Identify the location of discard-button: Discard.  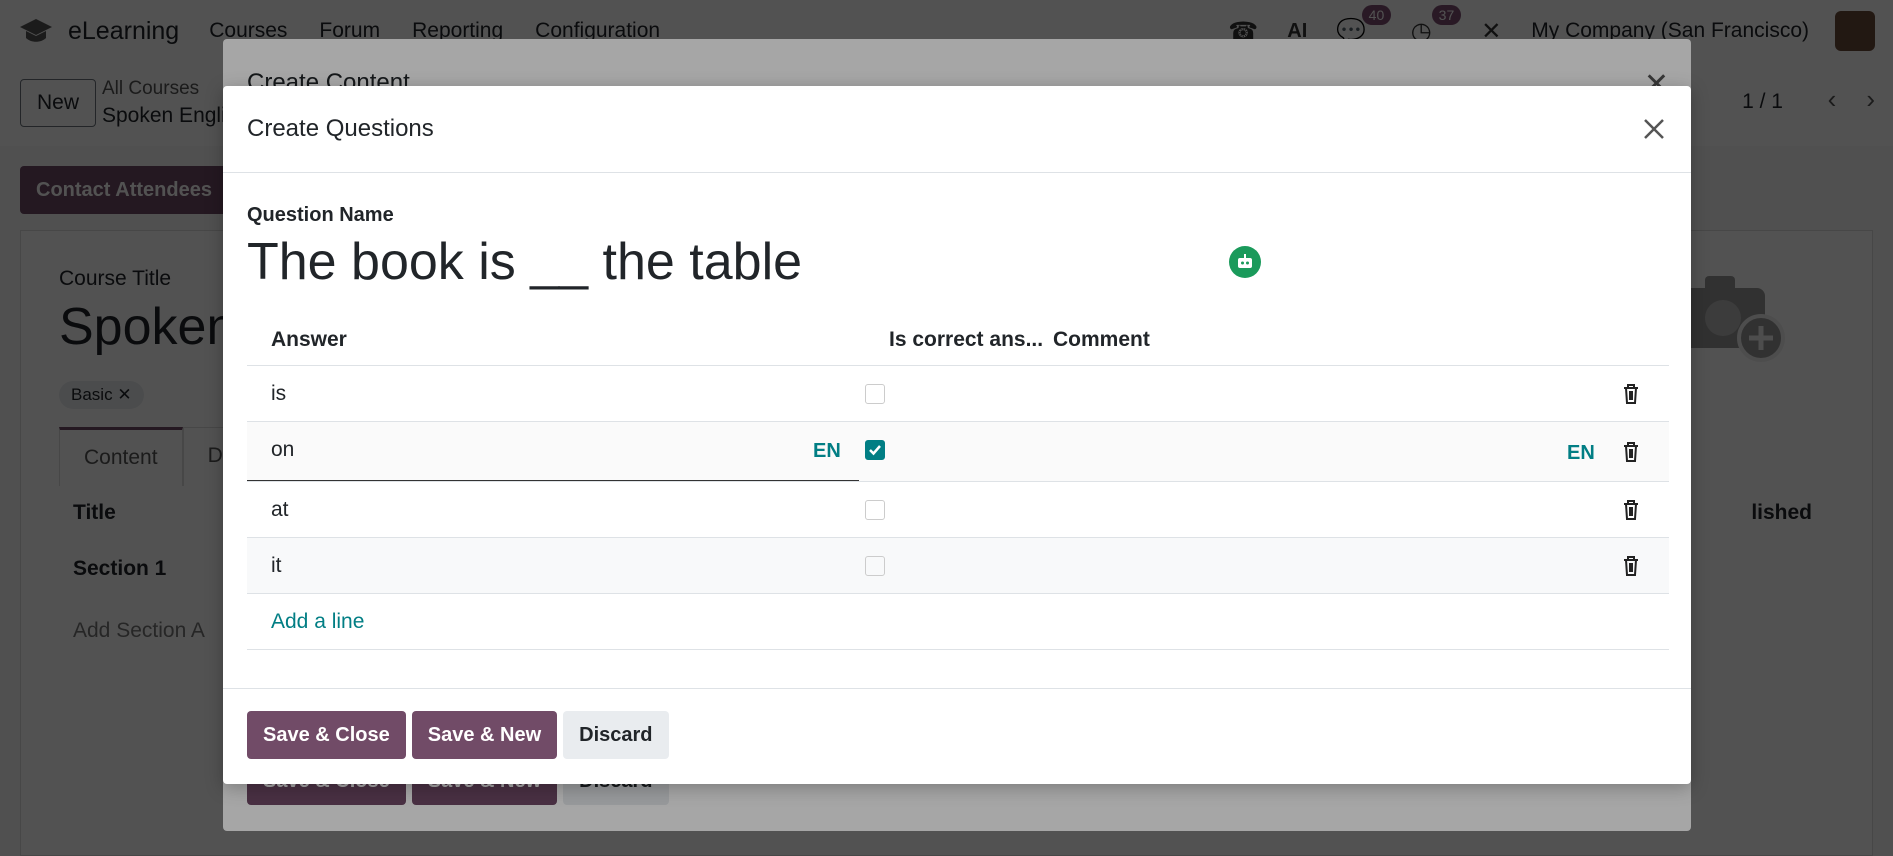
(616, 735).